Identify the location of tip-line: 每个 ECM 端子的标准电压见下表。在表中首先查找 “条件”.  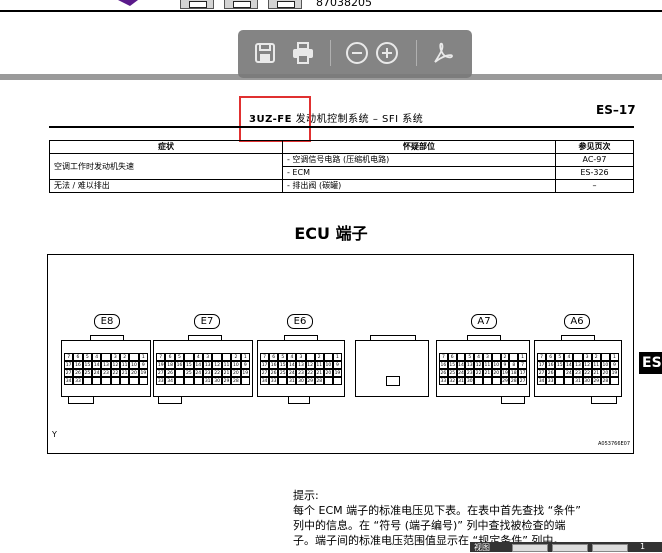
(437, 510).